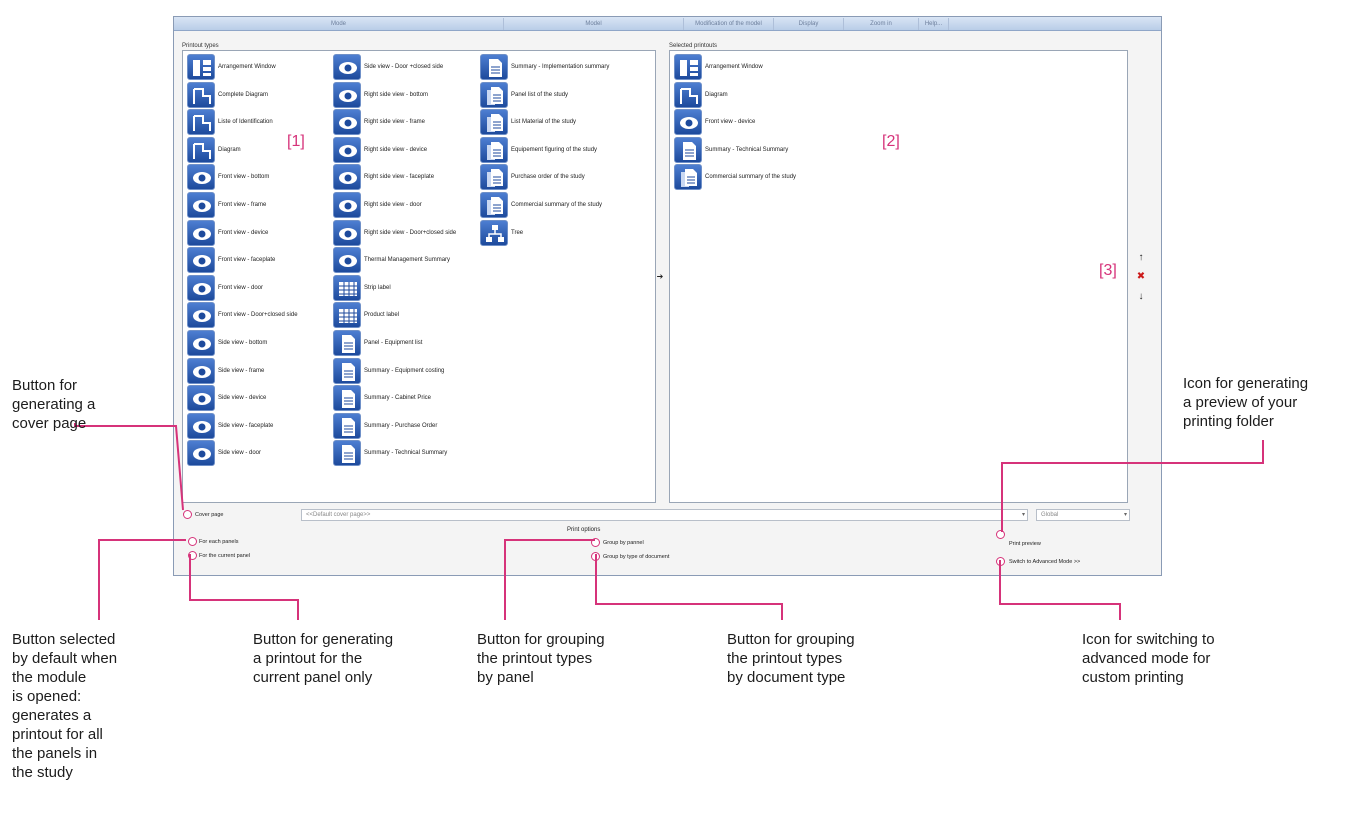 Image resolution: width=1364 pixels, height=821 pixels. Describe the element at coordinates (227, 343) in the screenshot. I see `printout-type-item: Side view - bottom` at that location.